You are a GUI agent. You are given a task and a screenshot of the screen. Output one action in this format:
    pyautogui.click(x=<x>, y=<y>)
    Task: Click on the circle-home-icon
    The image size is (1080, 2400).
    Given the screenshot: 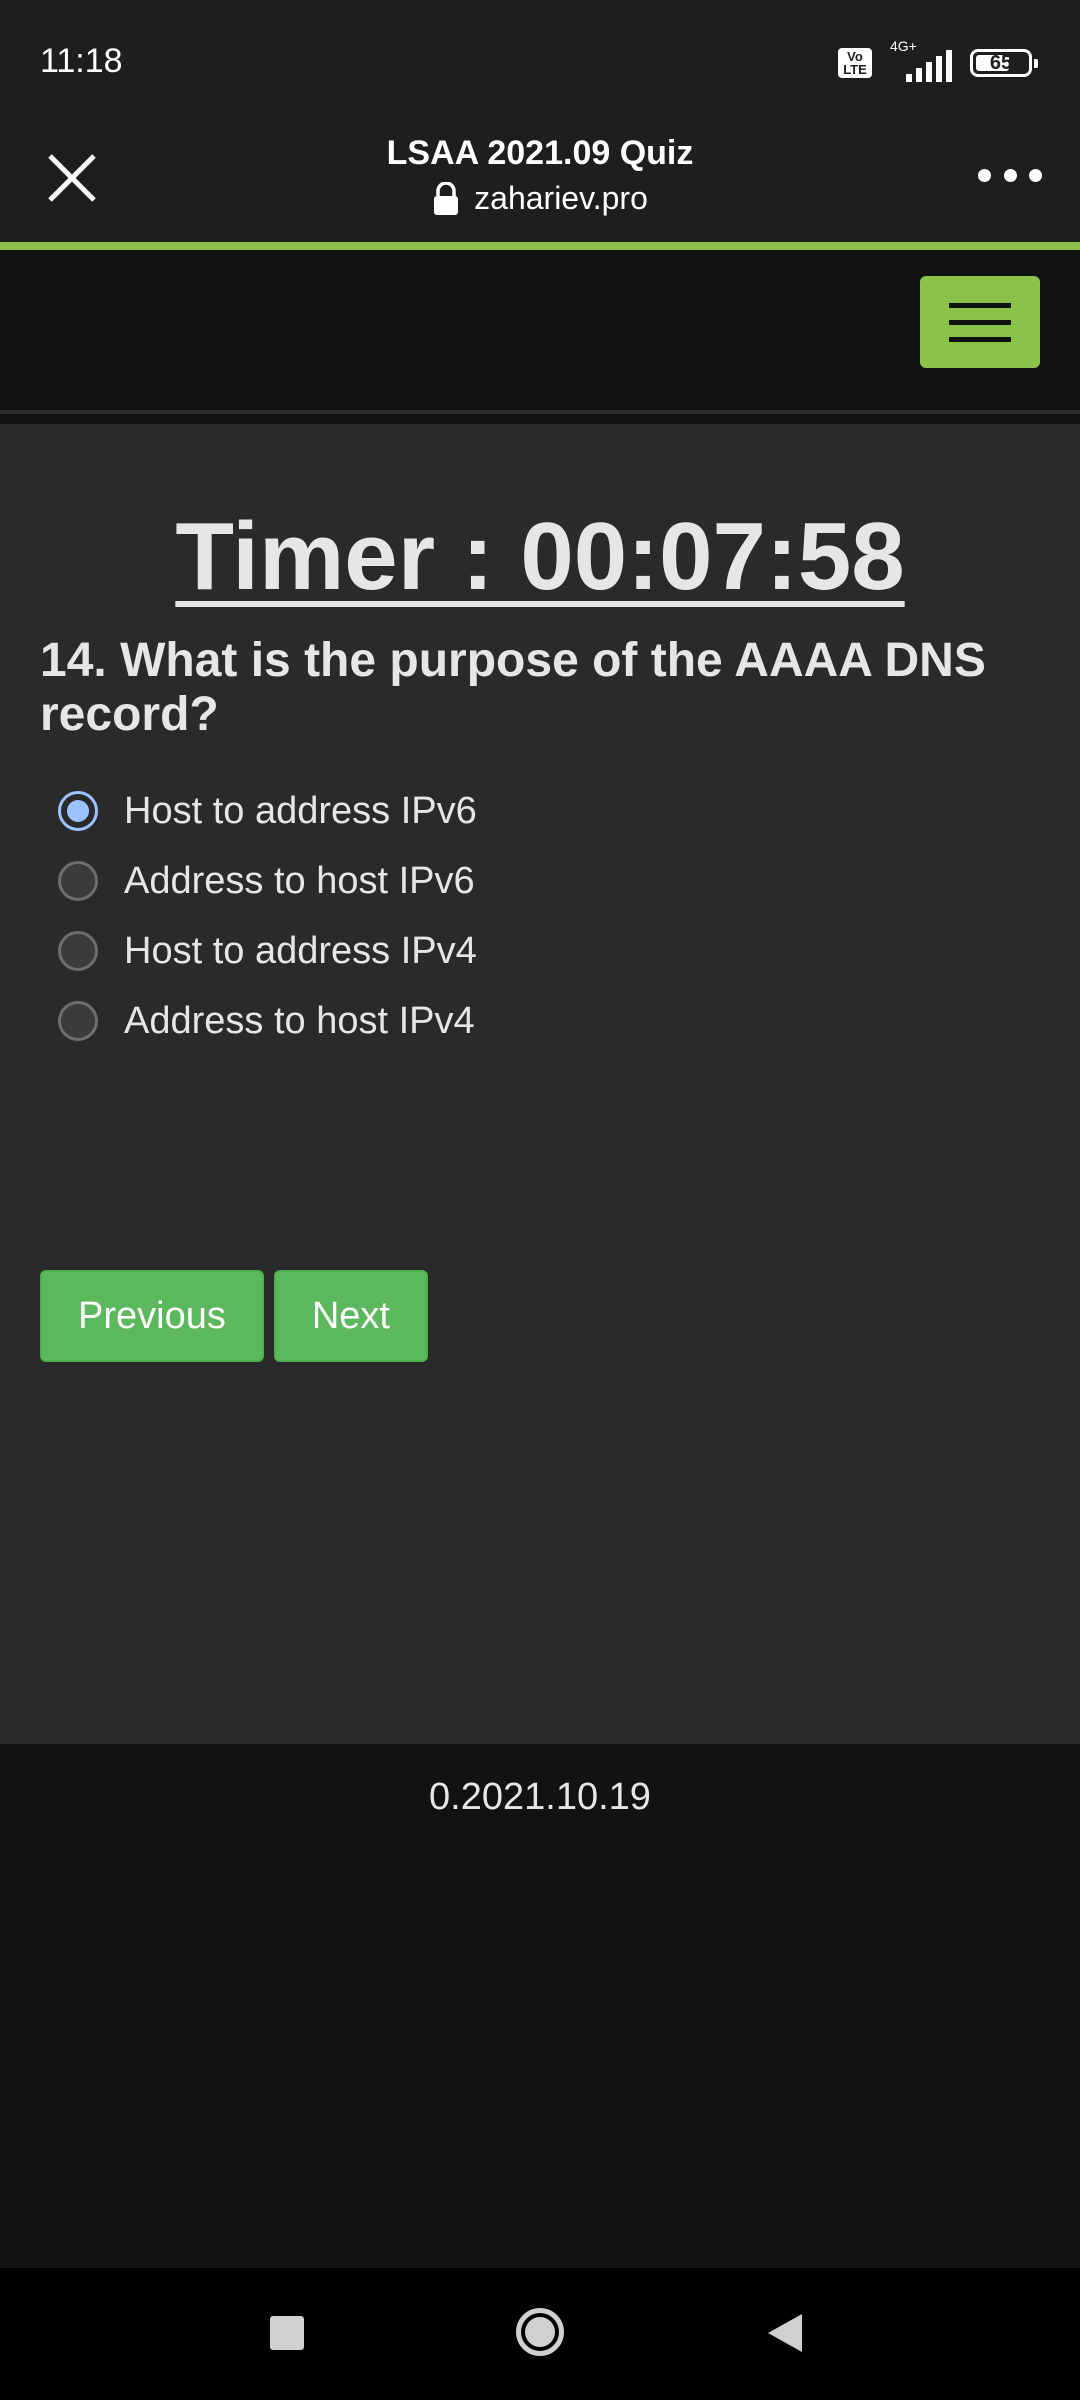 What is the action you would take?
    pyautogui.click(x=540, y=2332)
    